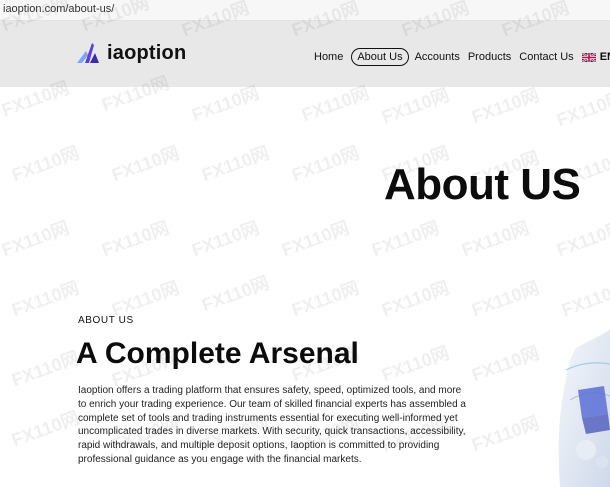 This screenshot has height=487, width=610. What do you see at coordinates (217, 353) in the screenshot?
I see `section-title: A Complete Arsenal` at bounding box center [217, 353].